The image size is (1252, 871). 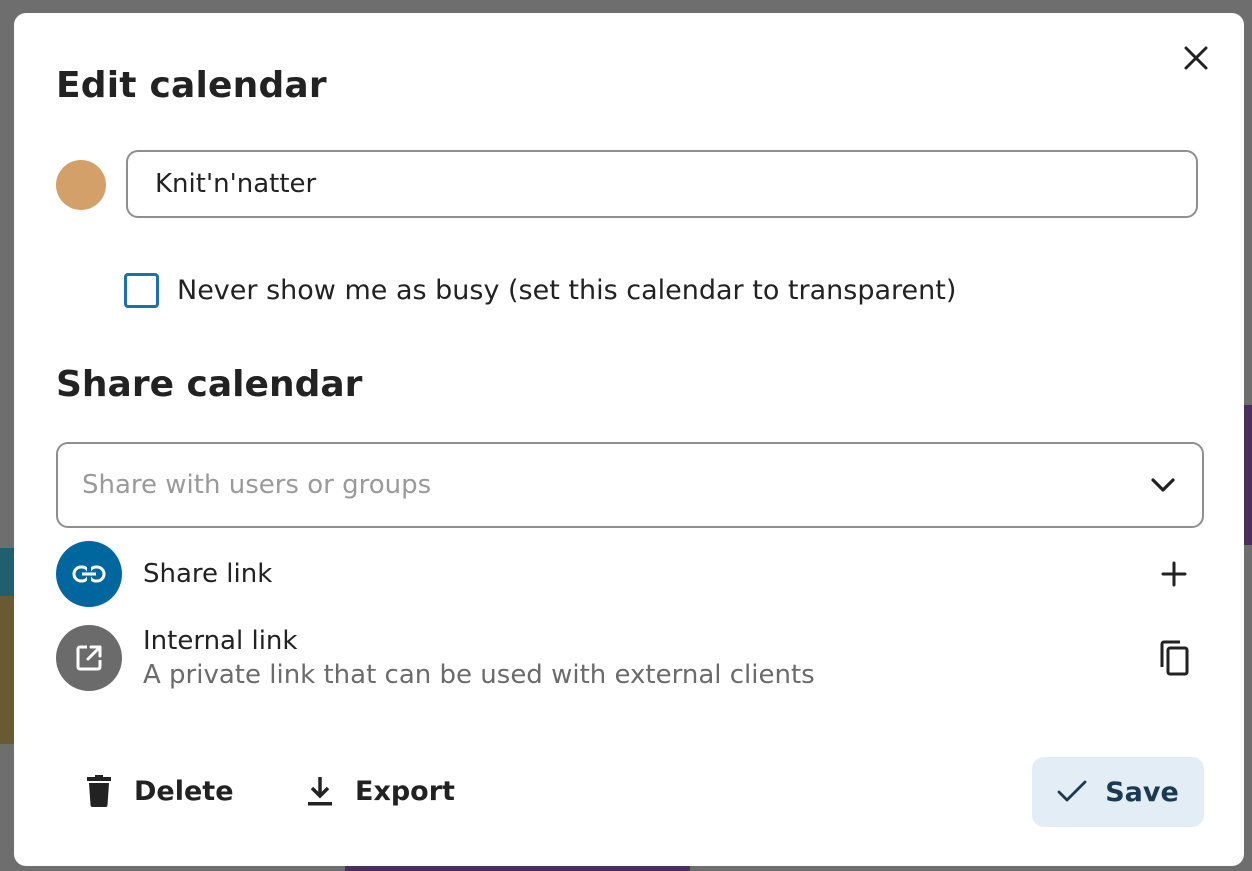 What do you see at coordinates (662, 184) in the screenshot?
I see `calendar-name-input` at bounding box center [662, 184].